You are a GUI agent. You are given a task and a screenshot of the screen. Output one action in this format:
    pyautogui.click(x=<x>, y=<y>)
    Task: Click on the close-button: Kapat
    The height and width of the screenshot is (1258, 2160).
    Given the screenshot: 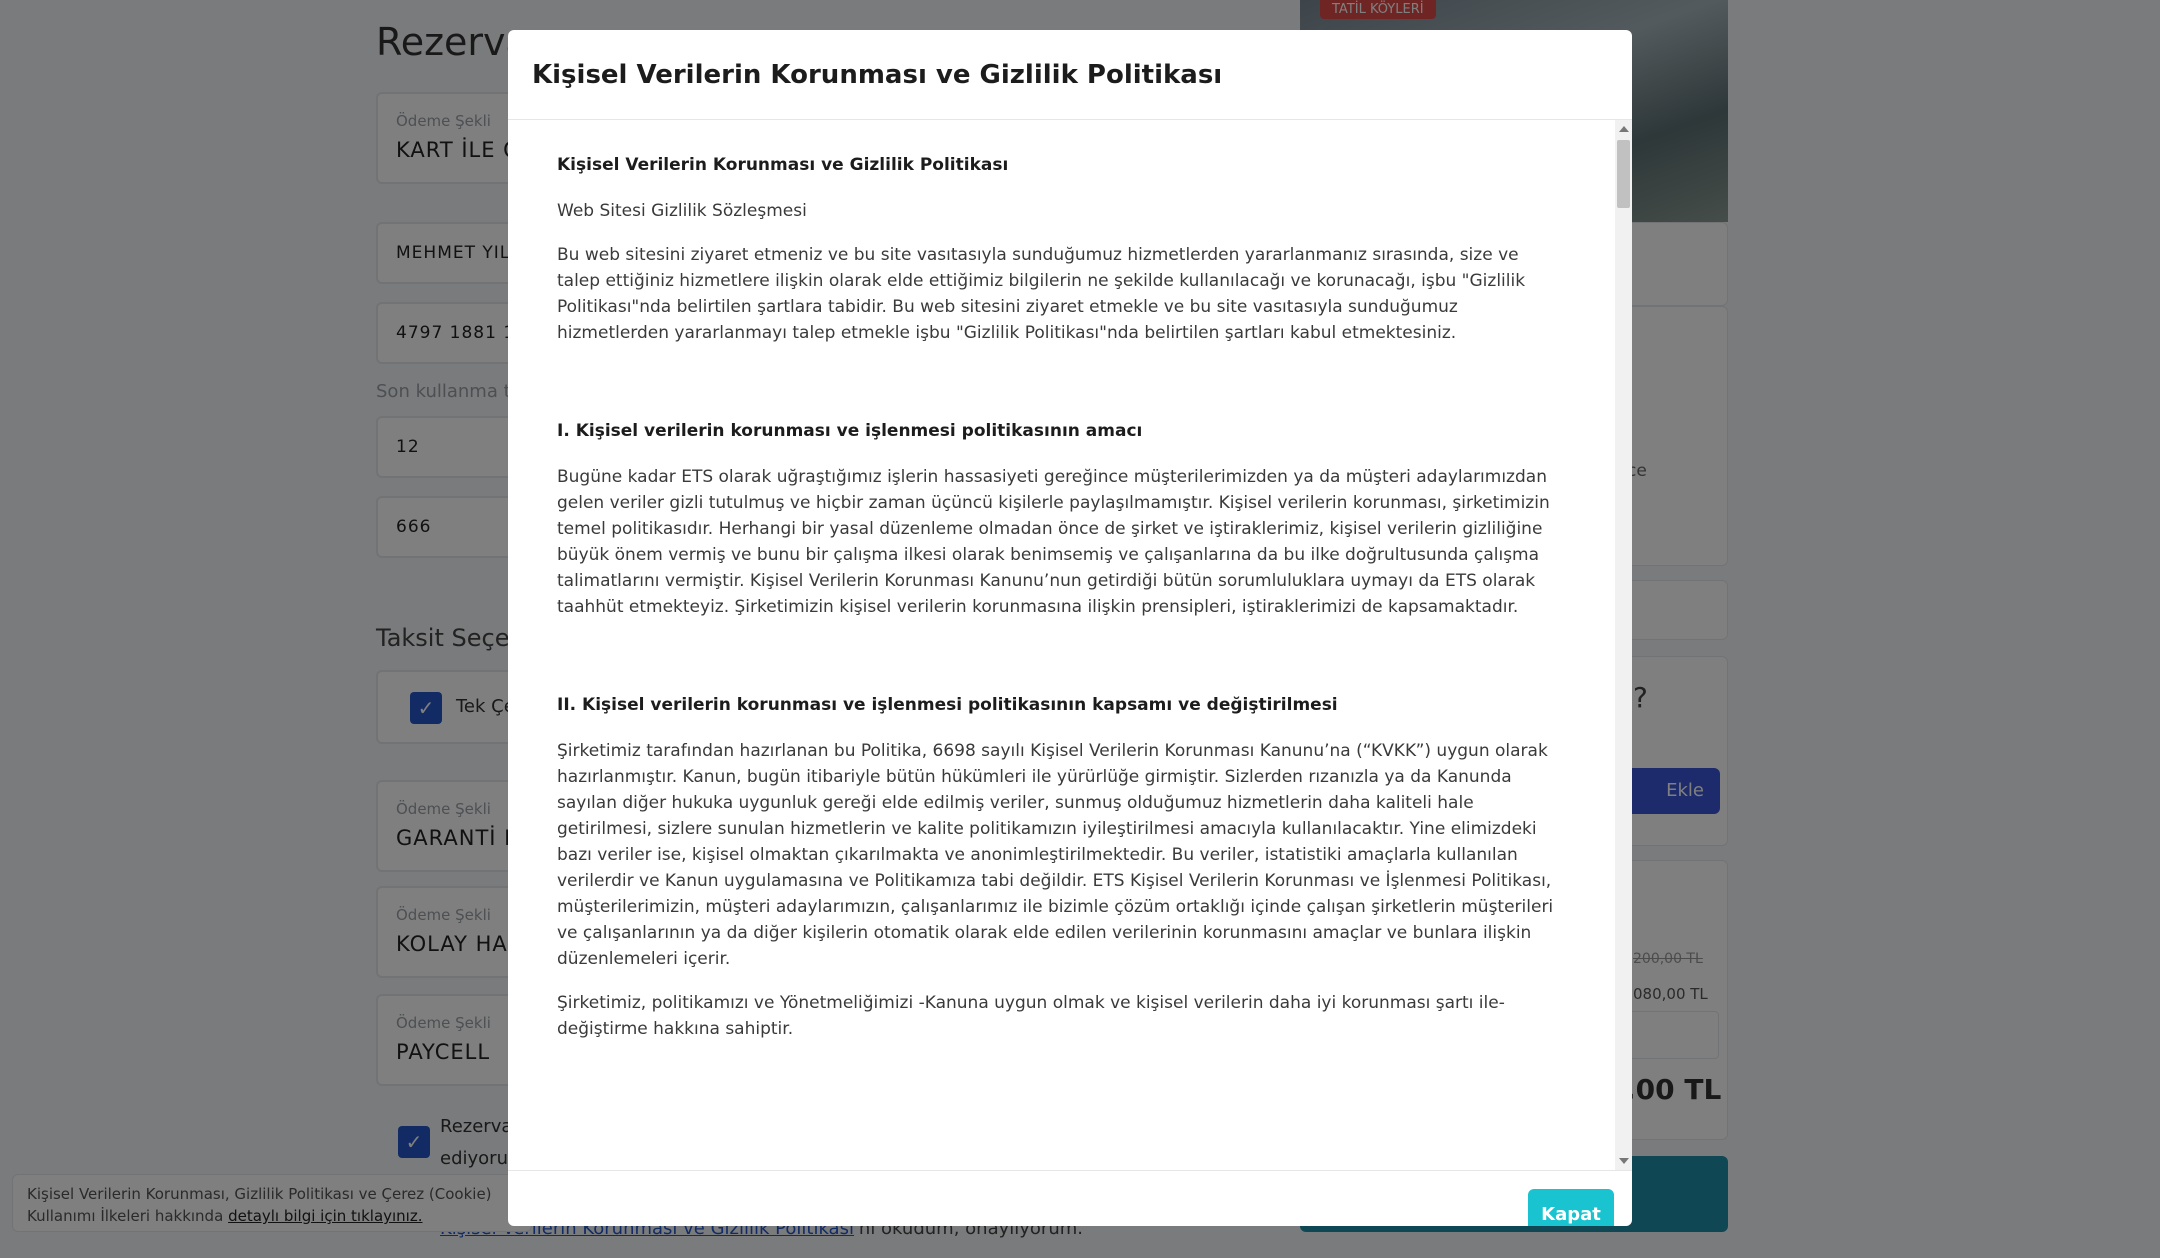 What is the action you would take?
    pyautogui.click(x=1571, y=1207)
    